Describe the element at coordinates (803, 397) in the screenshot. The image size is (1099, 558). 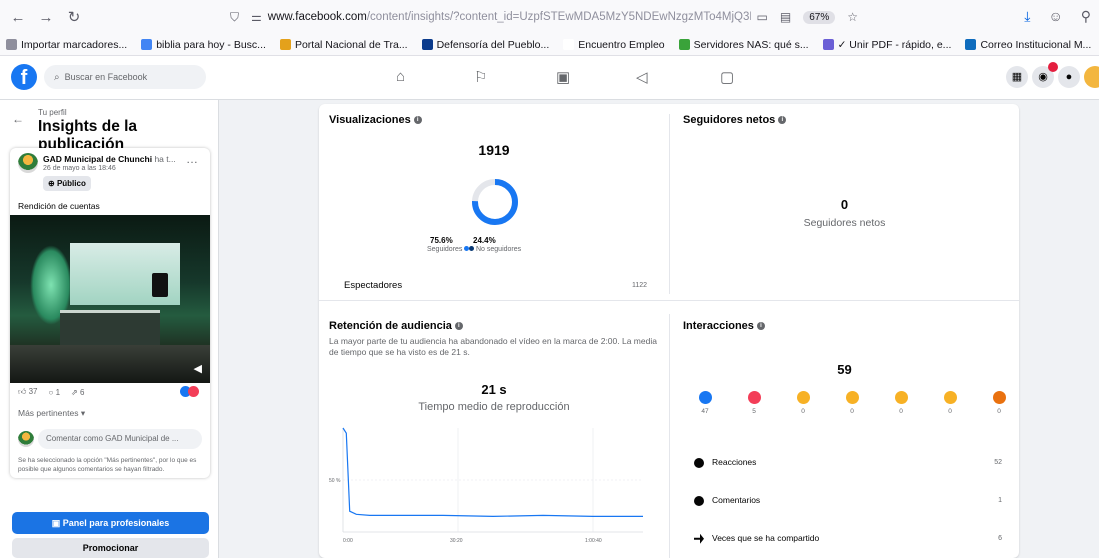
I see `care-icon` at that location.